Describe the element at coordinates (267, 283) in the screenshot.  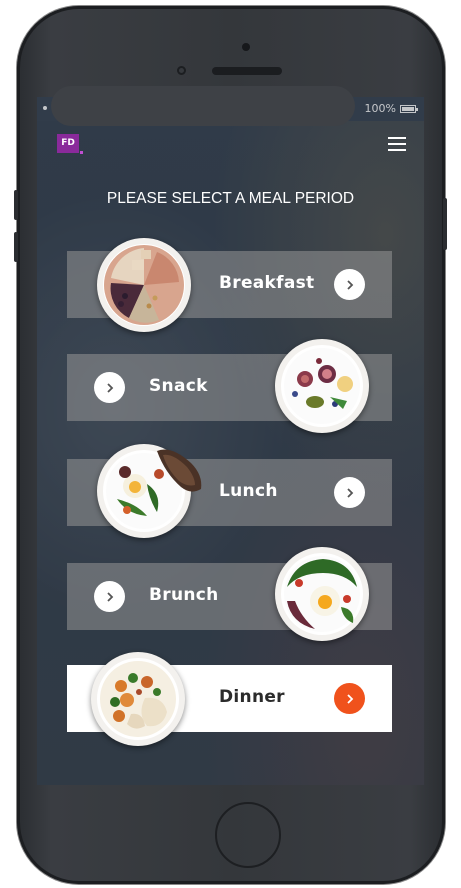
I see `meal-label: Breakfast` at that location.